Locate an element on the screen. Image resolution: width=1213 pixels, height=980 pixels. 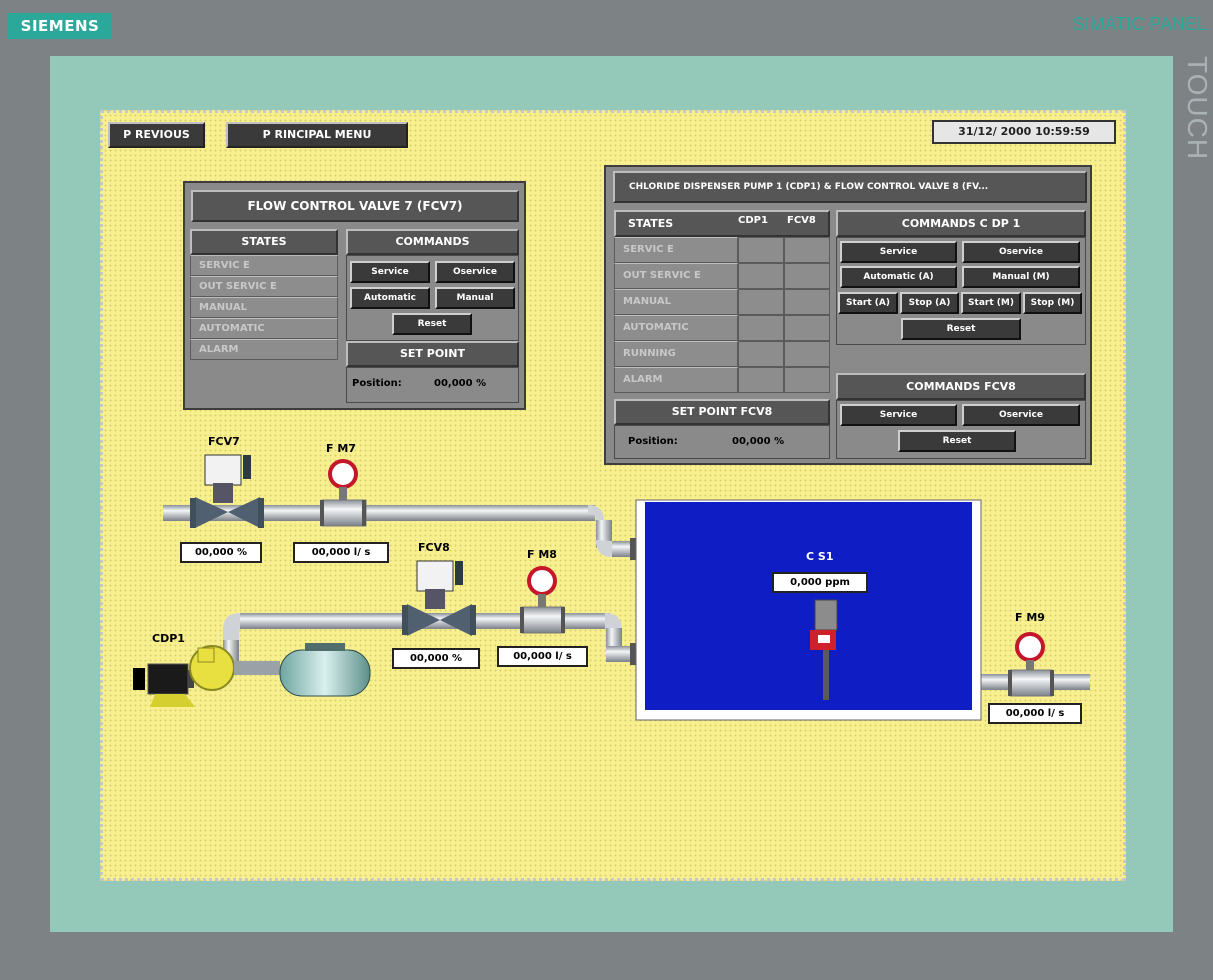
fm9-flowmeter-icon is located at coordinates (1031, 664).